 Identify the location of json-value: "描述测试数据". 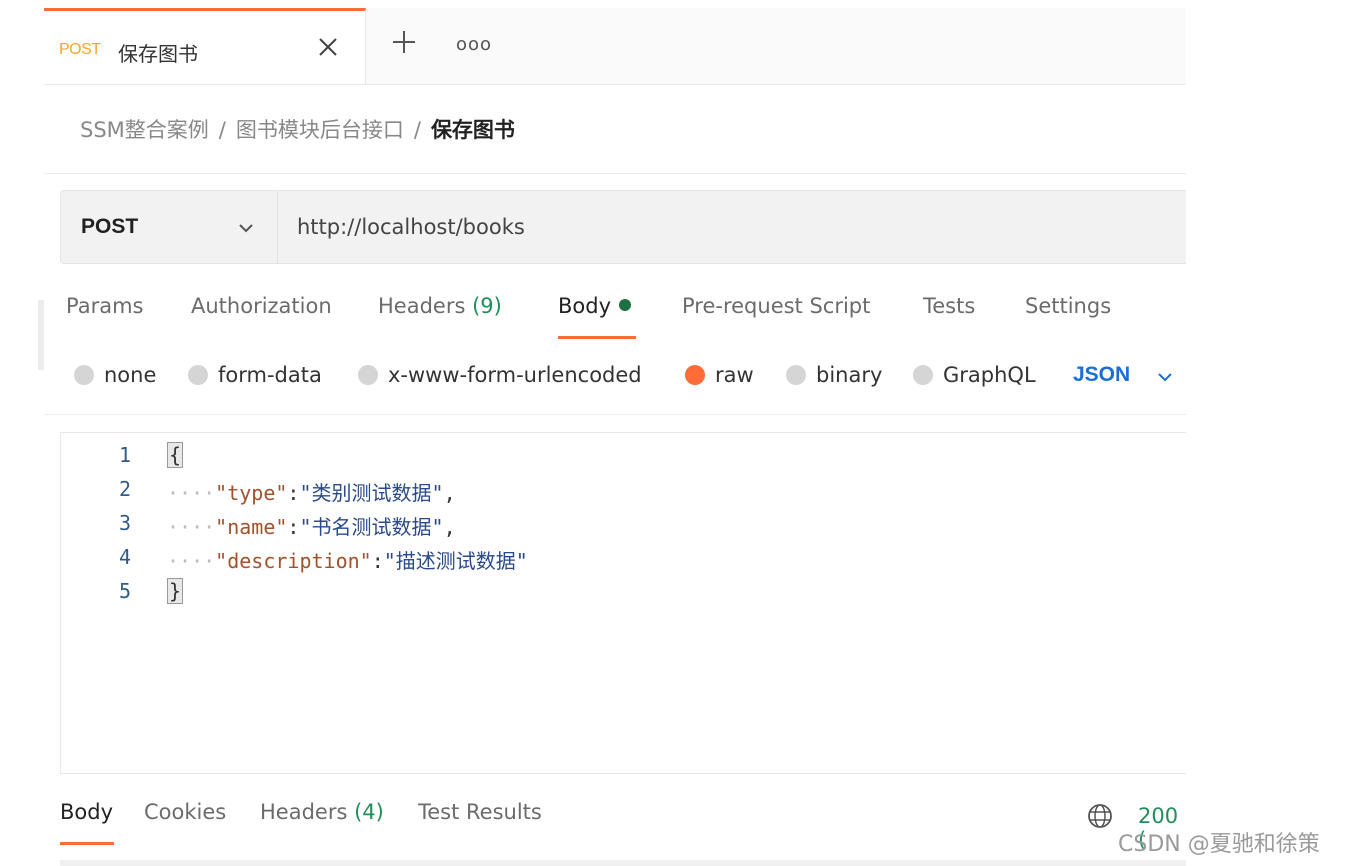
(455, 561).